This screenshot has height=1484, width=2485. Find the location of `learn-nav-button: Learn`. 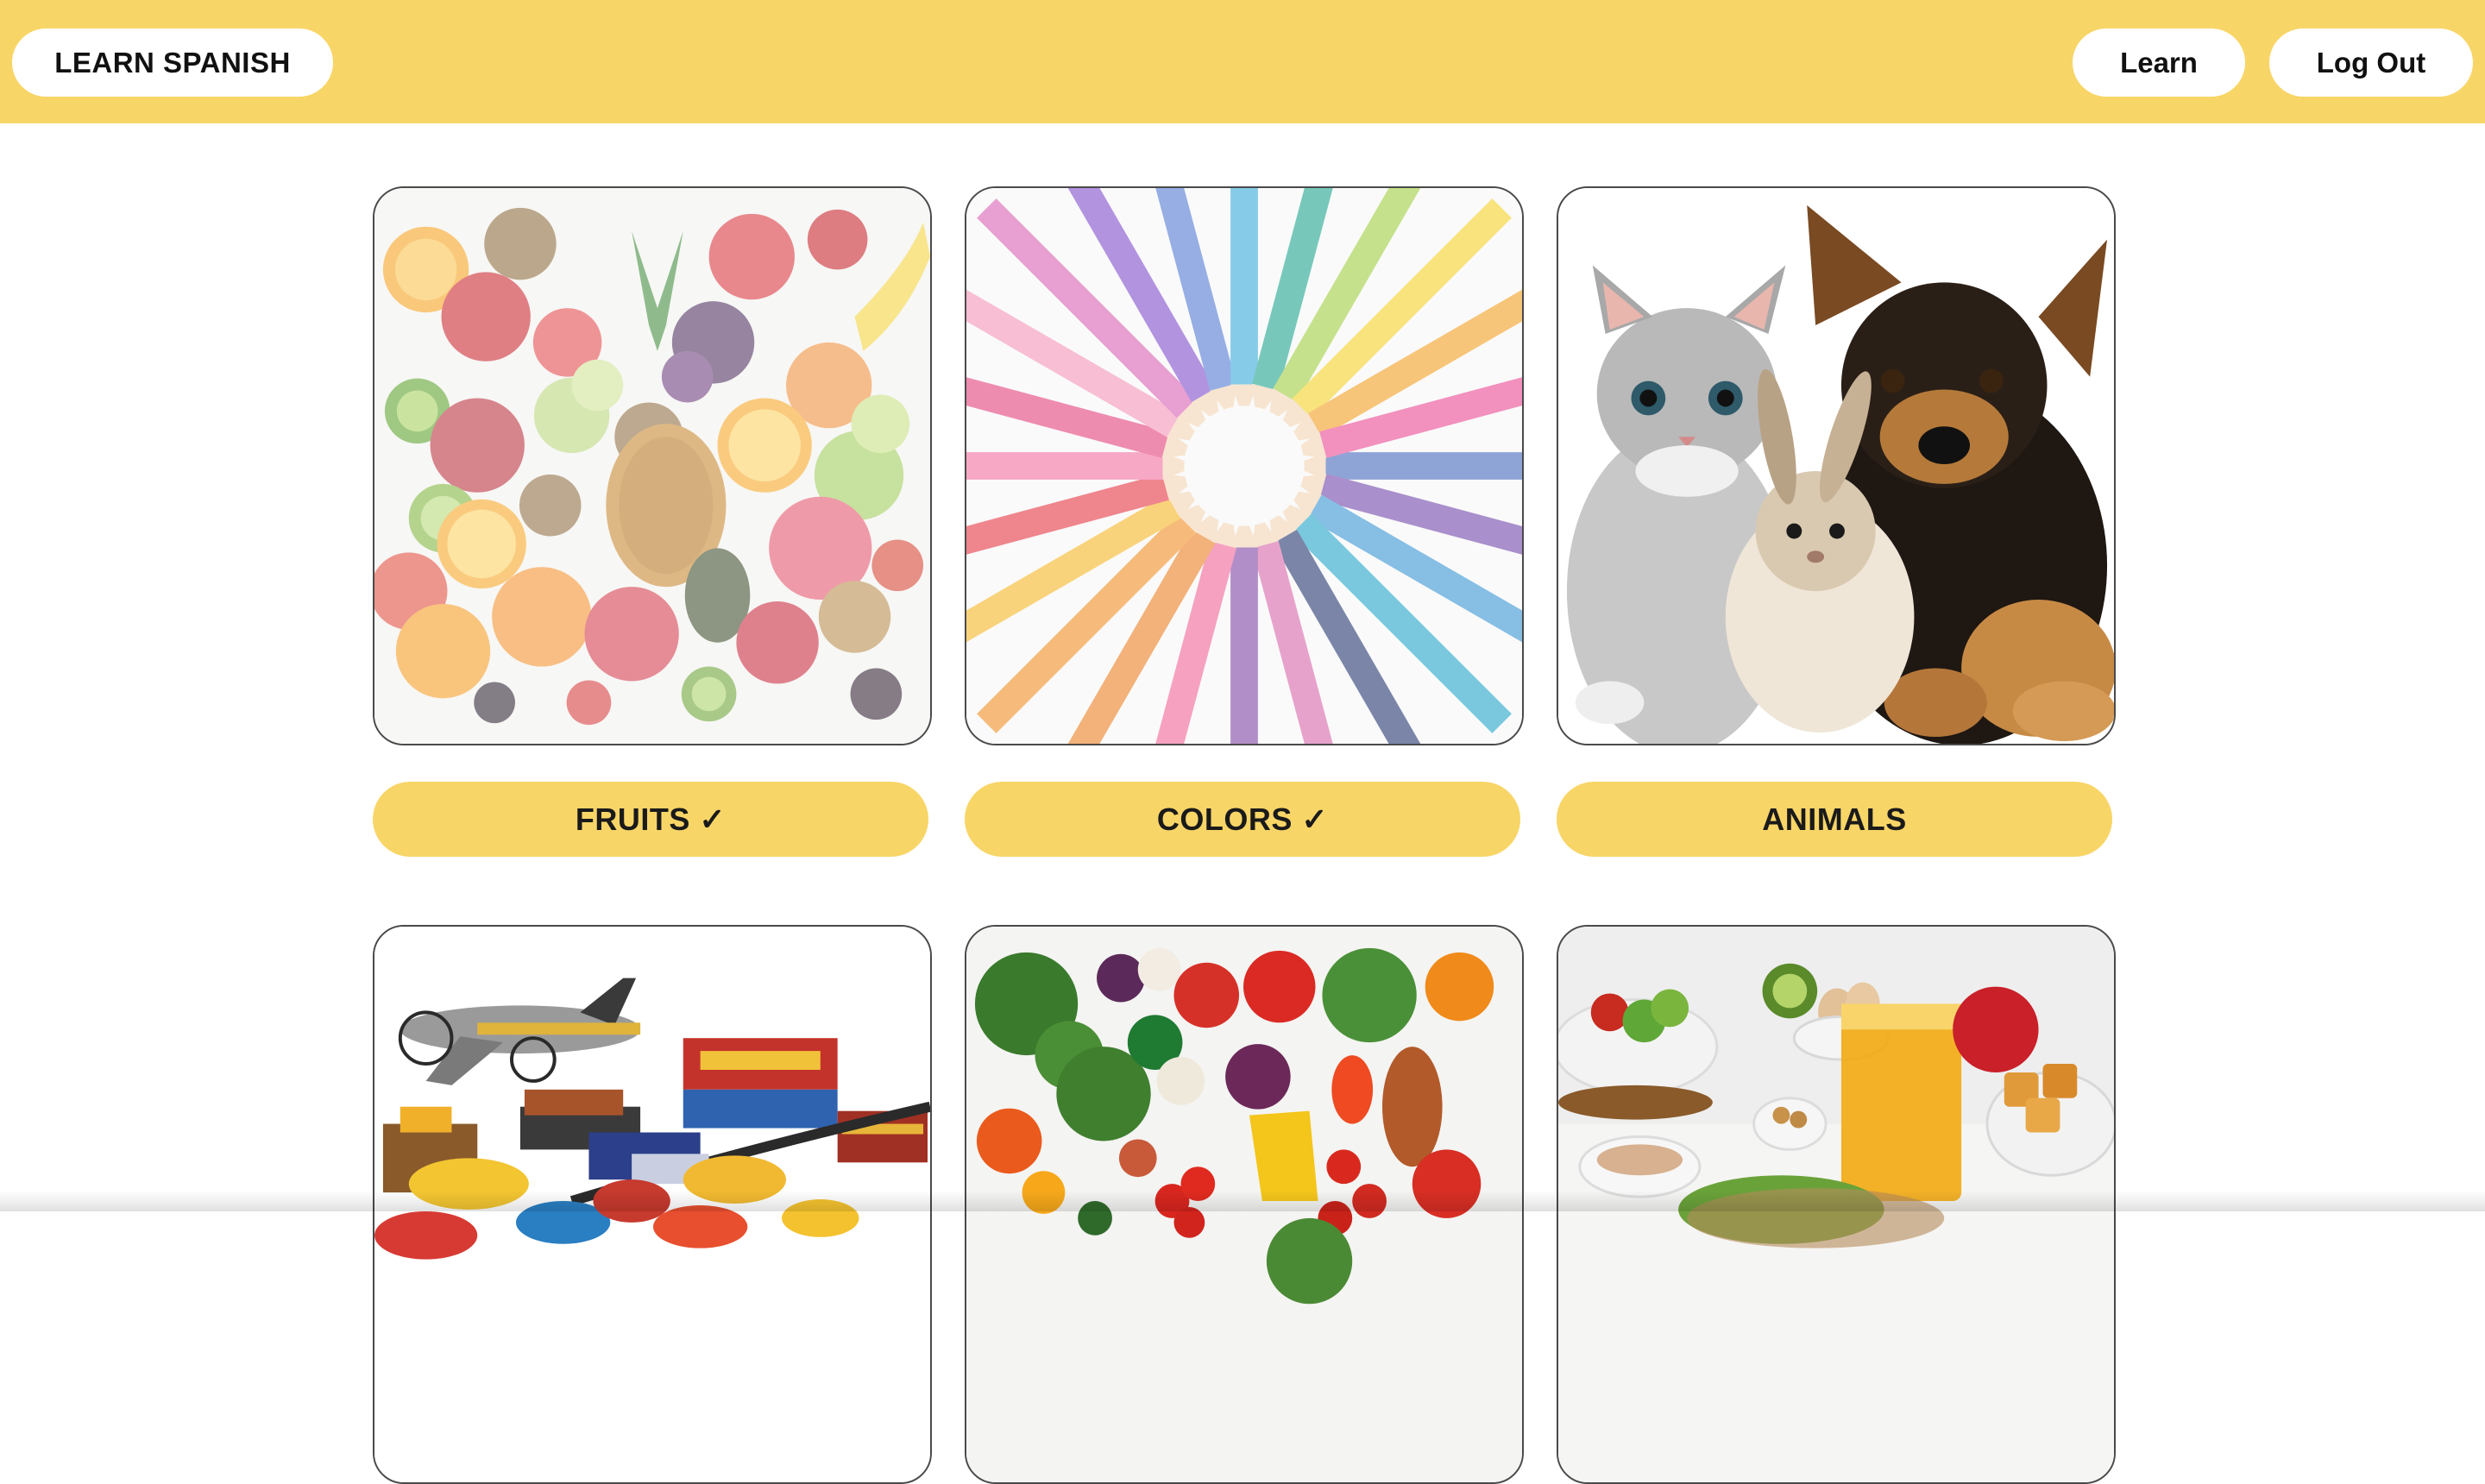

learn-nav-button: Learn is located at coordinates (2159, 62).